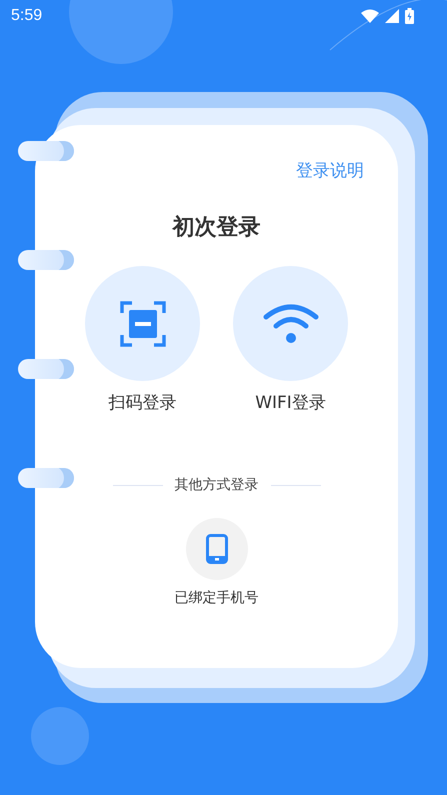  Describe the element at coordinates (370, 16) in the screenshot. I see `wifi-status-icon` at that location.